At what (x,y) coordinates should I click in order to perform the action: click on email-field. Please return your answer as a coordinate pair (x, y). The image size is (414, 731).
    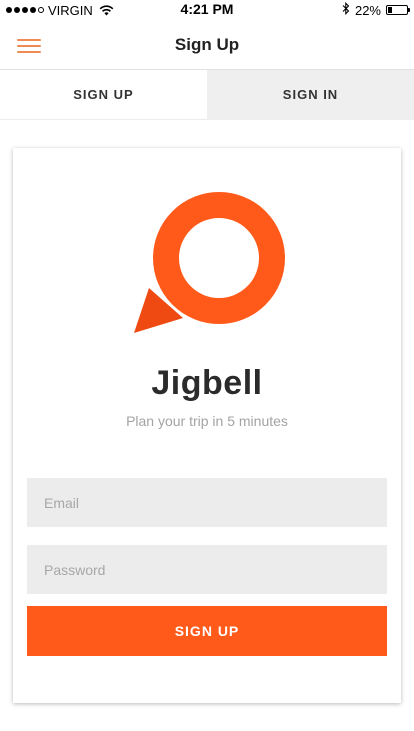
    Looking at the image, I should click on (207, 502).